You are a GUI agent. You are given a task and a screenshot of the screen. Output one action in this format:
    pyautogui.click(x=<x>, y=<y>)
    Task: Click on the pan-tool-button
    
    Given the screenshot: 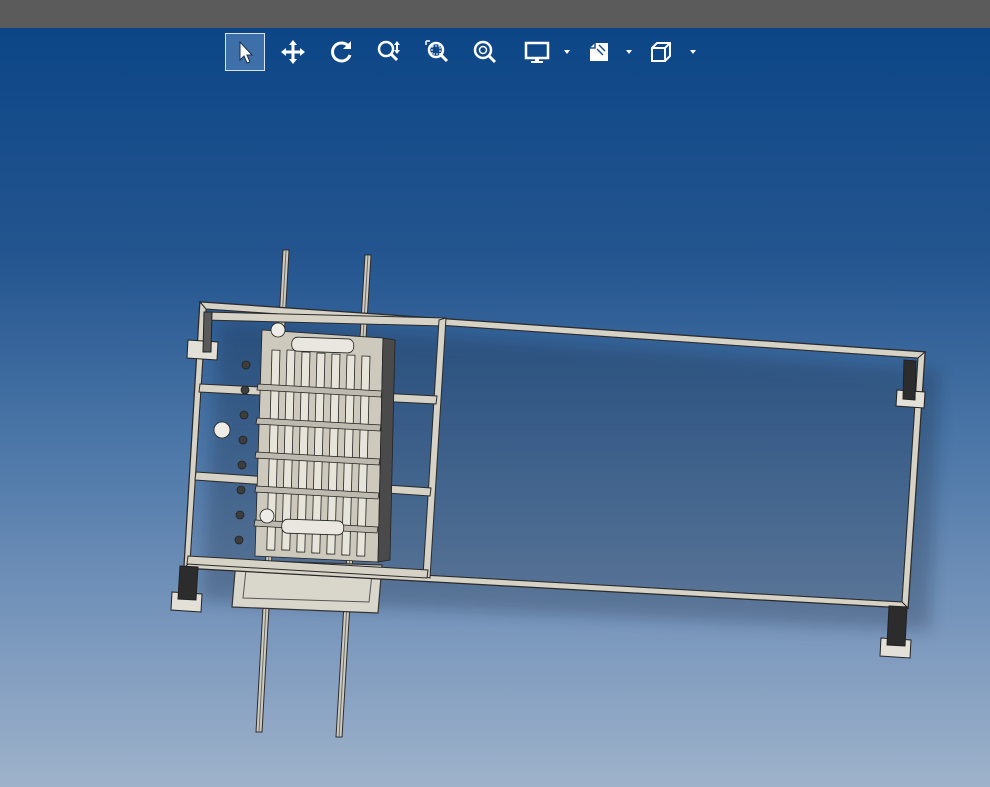 What is the action you would take?
    pyautogui.click(x=293, y=52)
    